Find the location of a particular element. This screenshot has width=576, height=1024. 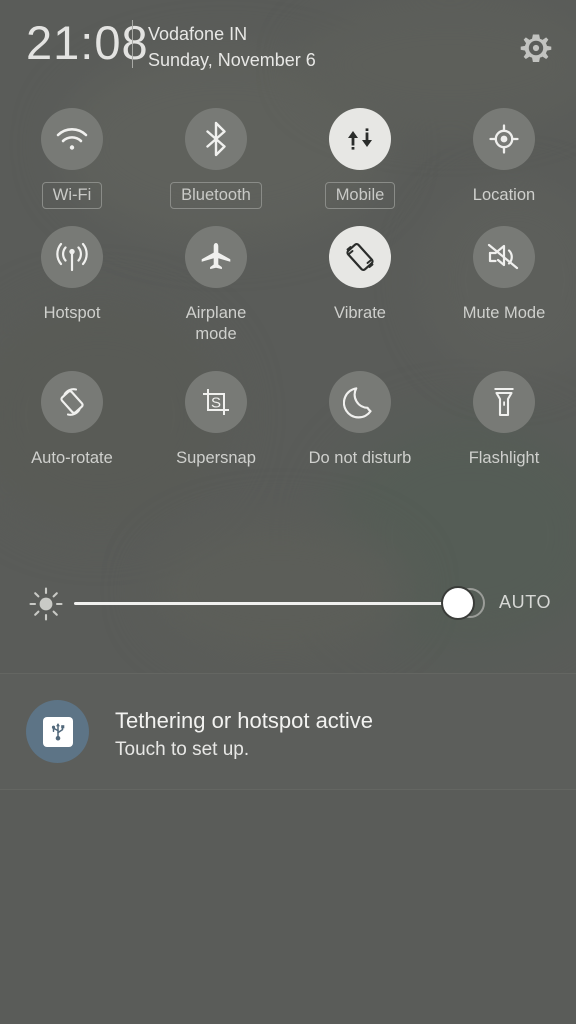

brightness-slider-thumb is located at coordinates (458, 603).